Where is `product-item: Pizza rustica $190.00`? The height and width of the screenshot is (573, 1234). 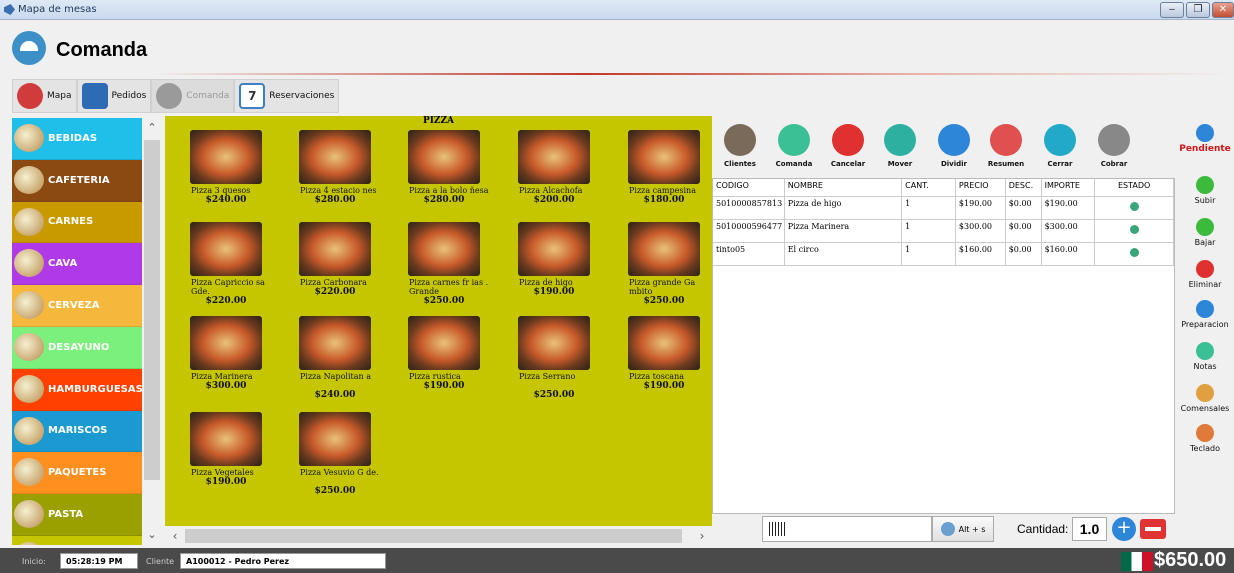
product-item: Pizza rustica $190.00 is located at coordinates (444, 353).